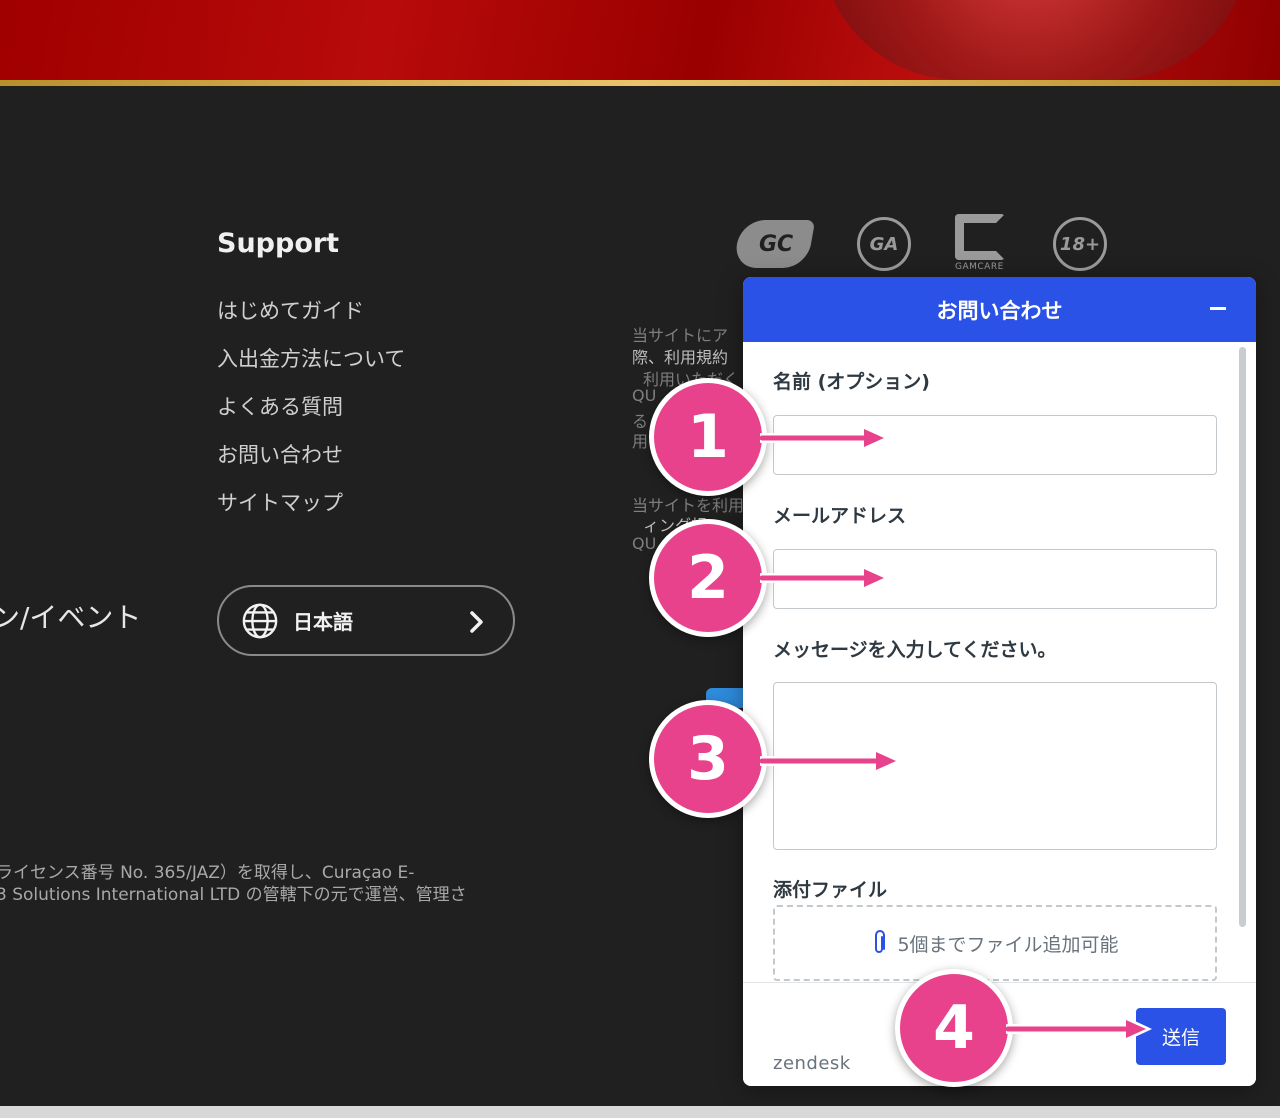  I want to click on ga-badge-icon: GA, so click(884, 244).